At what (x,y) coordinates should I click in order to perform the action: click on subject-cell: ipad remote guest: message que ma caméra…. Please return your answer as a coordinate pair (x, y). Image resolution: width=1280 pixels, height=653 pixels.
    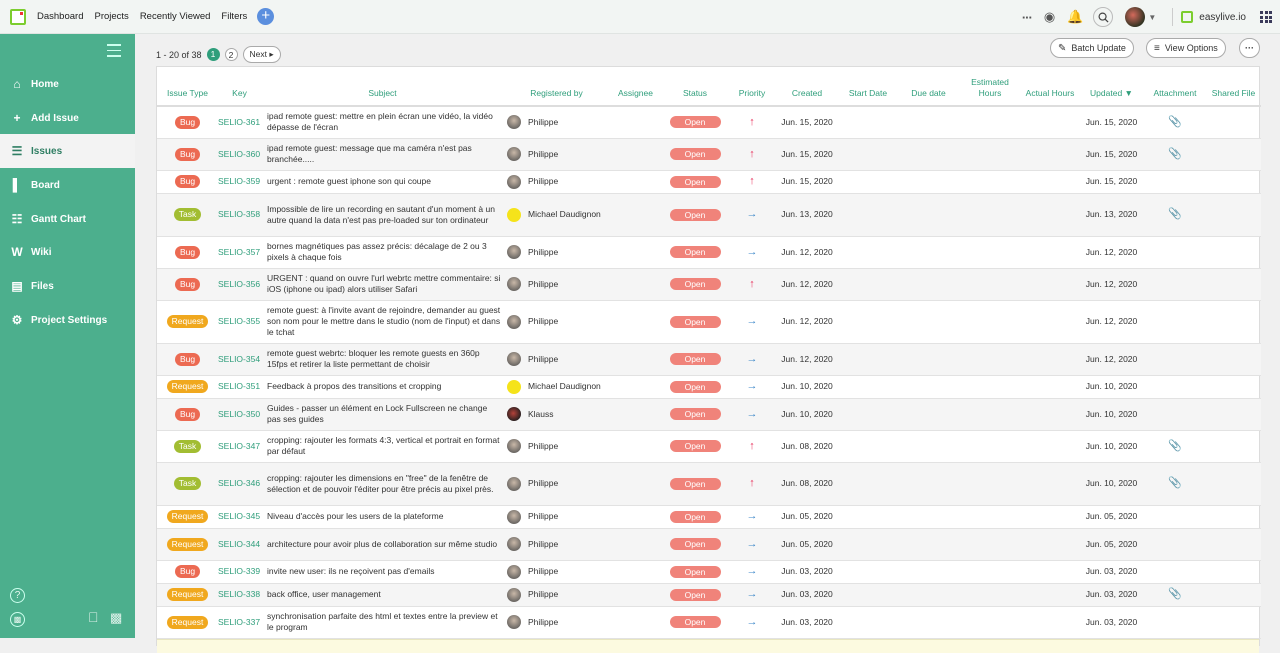
    Looking at the image, I should click on (382, 154).